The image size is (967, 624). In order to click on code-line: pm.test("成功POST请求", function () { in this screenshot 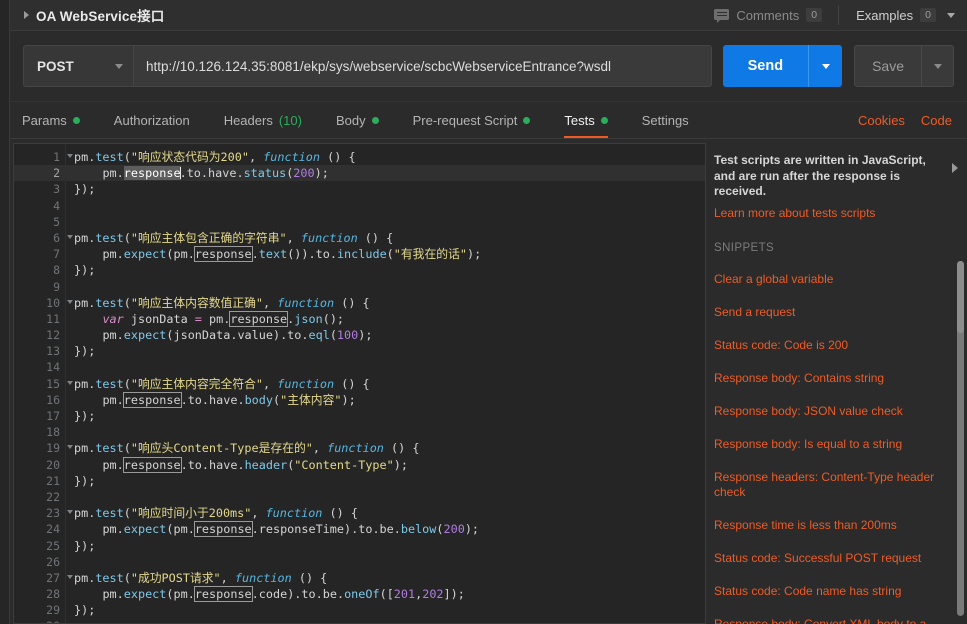, I will do `click(385, 578)`.